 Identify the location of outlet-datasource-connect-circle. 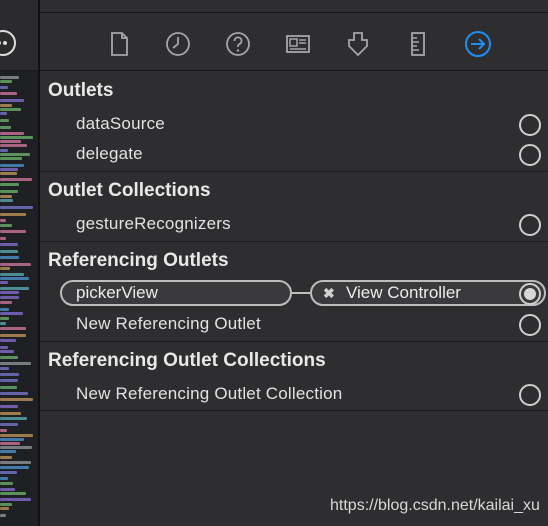
(530, 125).